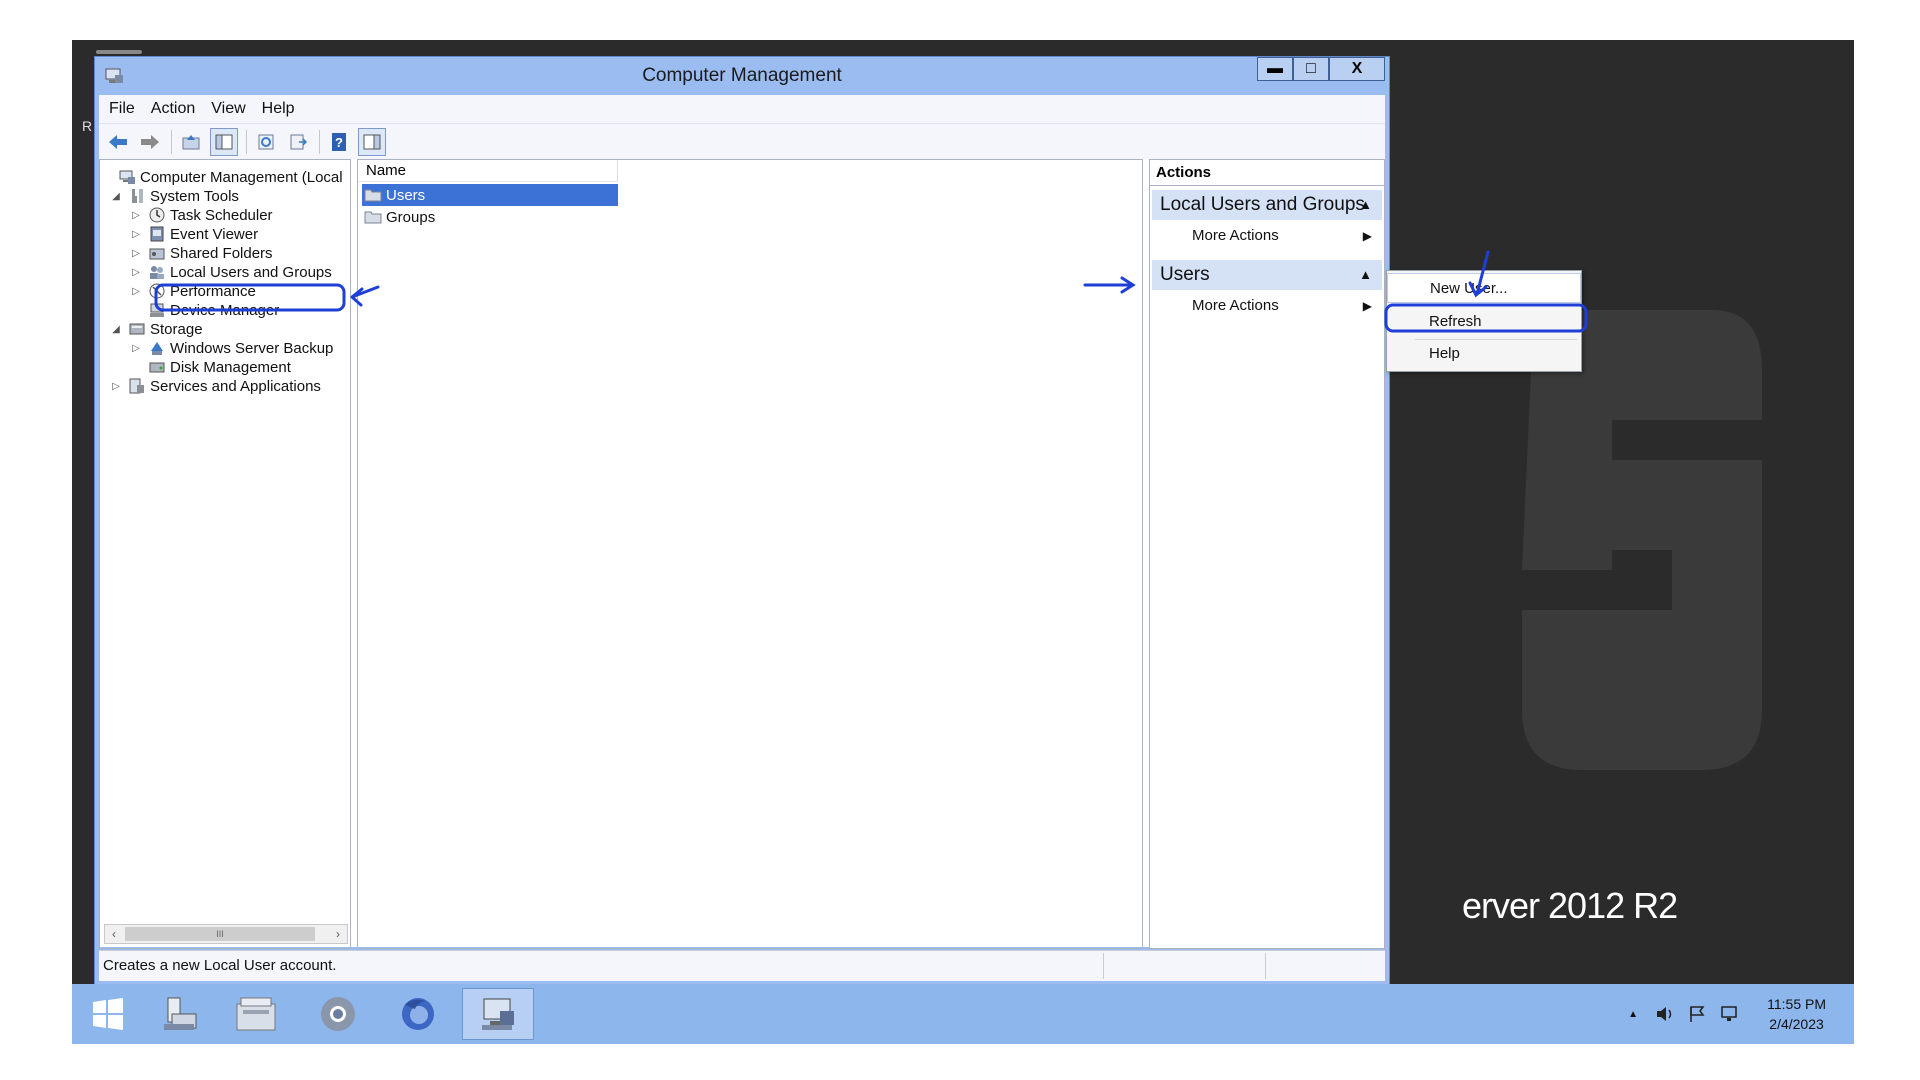 The image size is (1920, 1080). I want to click on services-icon, so click(136, 386).